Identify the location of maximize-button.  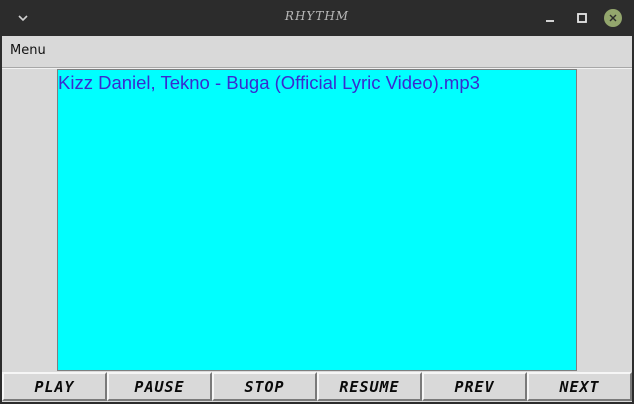
(582, 18).